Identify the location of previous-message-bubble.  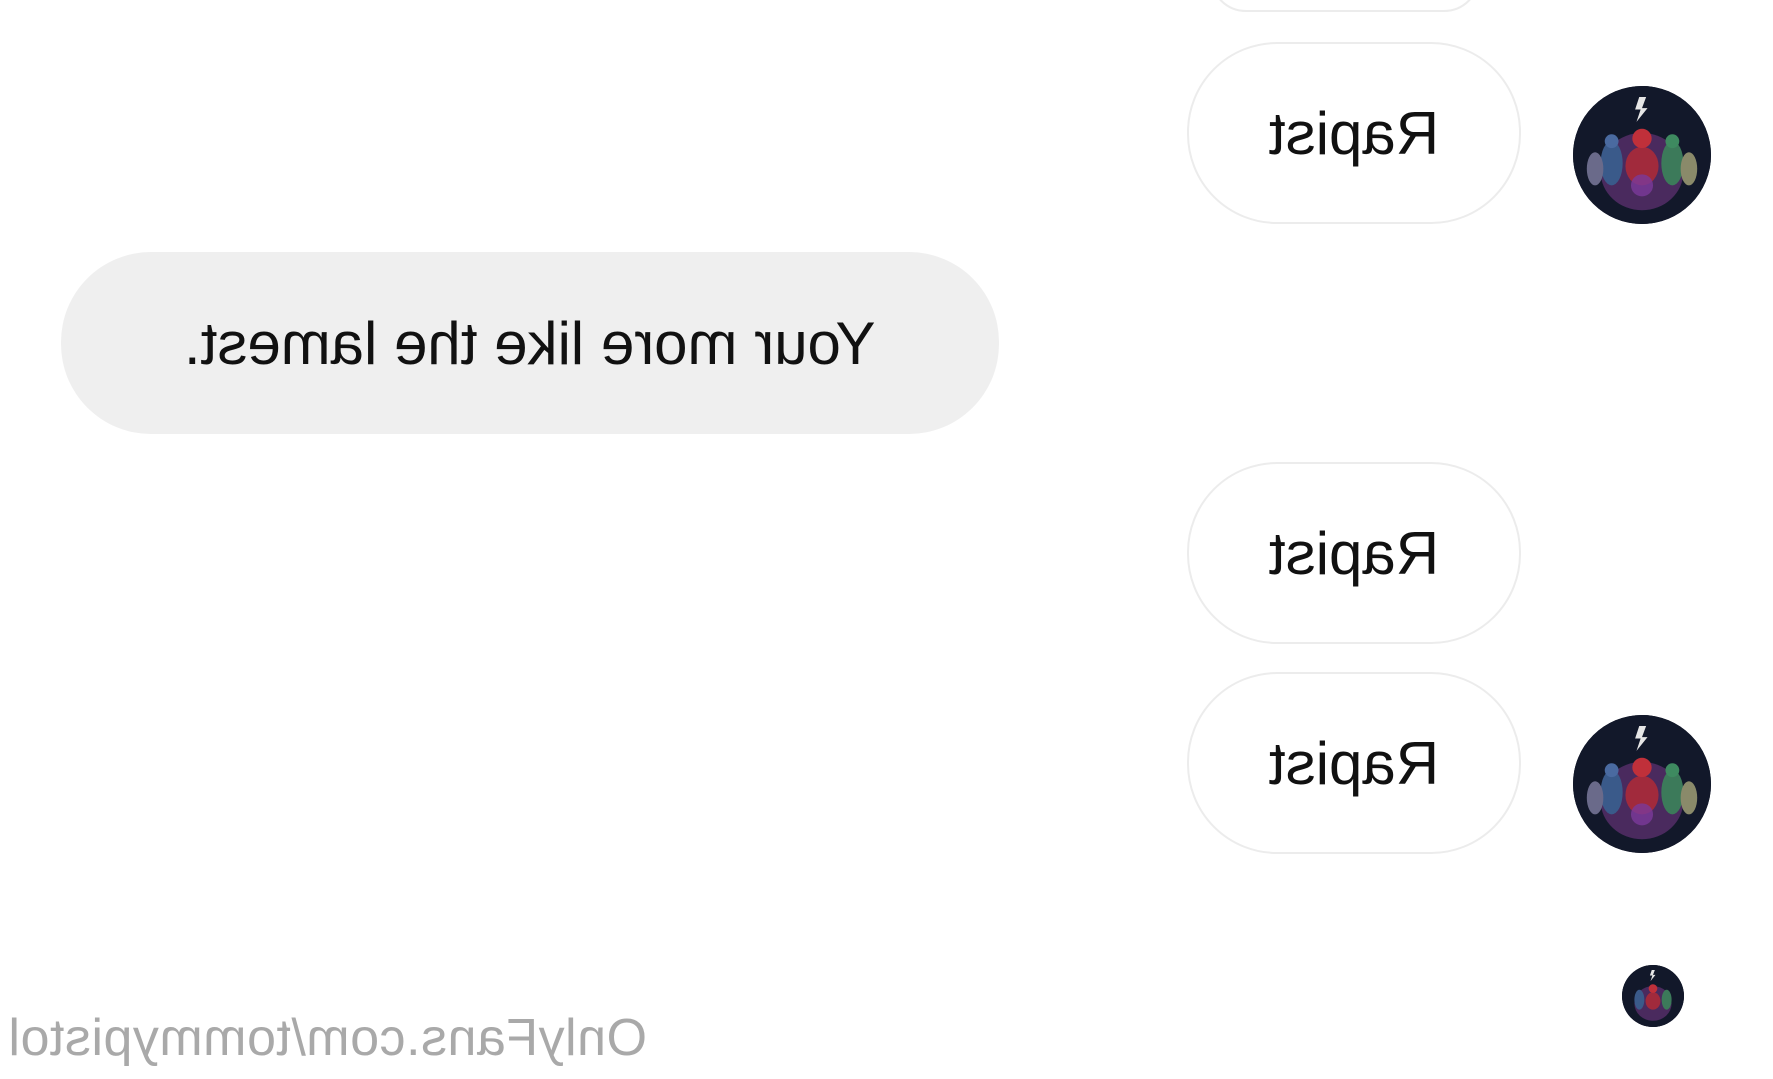
(1345, 6).